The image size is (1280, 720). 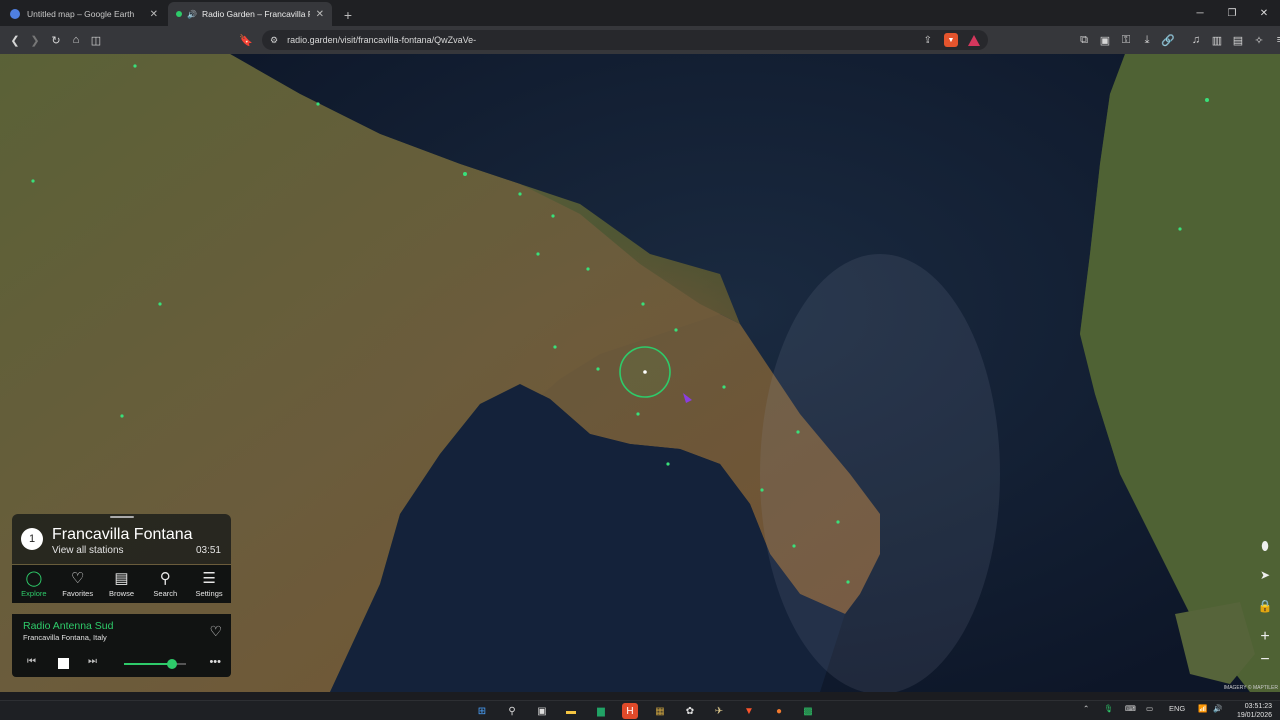 What do you see at coordinates (78, 584) in the screenshot?
I see `nav-favorites: ♡ Favorites` at bounding box center [78, 584].